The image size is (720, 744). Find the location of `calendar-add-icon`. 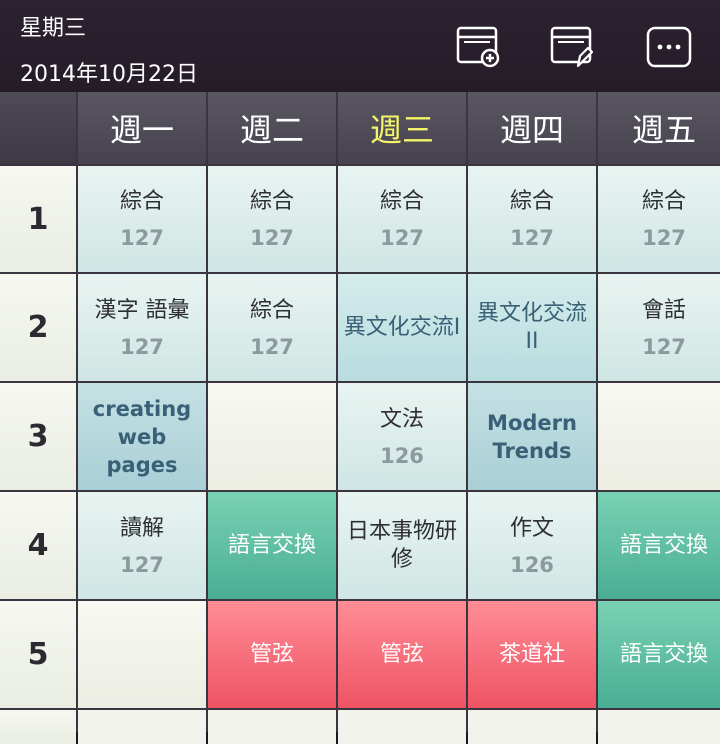

calendar-add-icon is located at coordinates (478, 47).